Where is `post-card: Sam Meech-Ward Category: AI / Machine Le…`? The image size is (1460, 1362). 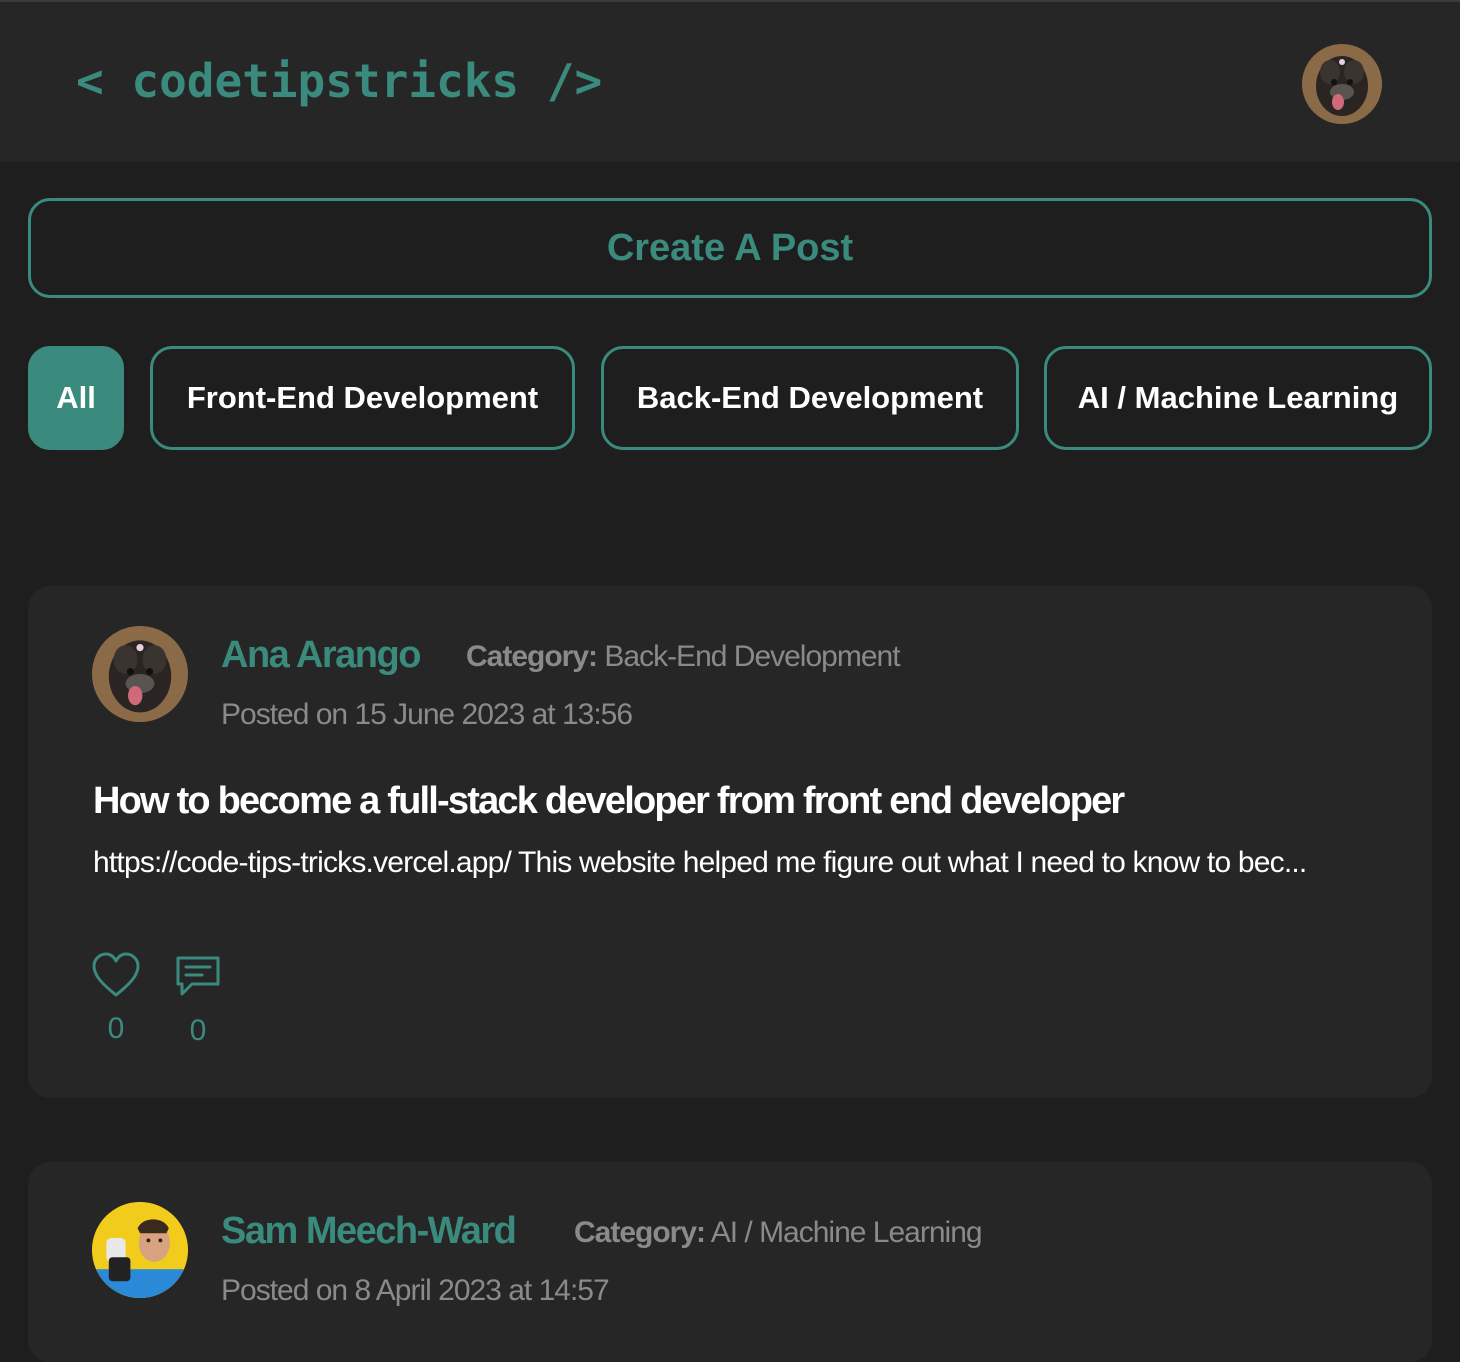
post-card: Sam Meech-Ward Category: AI / Machine Le… is located at coordinates (730, 1262).